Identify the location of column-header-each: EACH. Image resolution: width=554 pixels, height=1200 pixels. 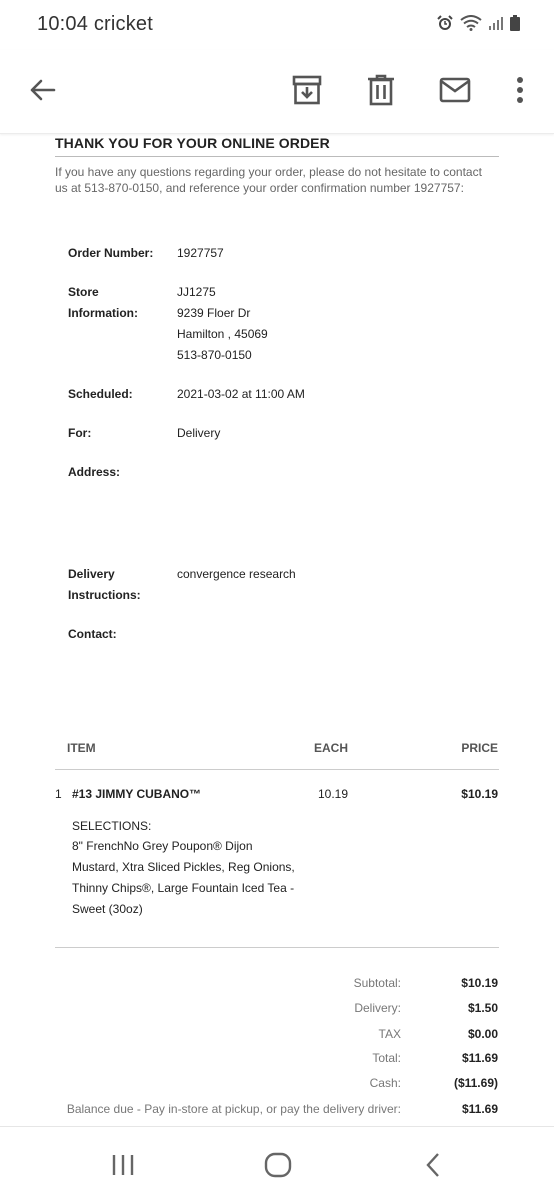
(331, 748).